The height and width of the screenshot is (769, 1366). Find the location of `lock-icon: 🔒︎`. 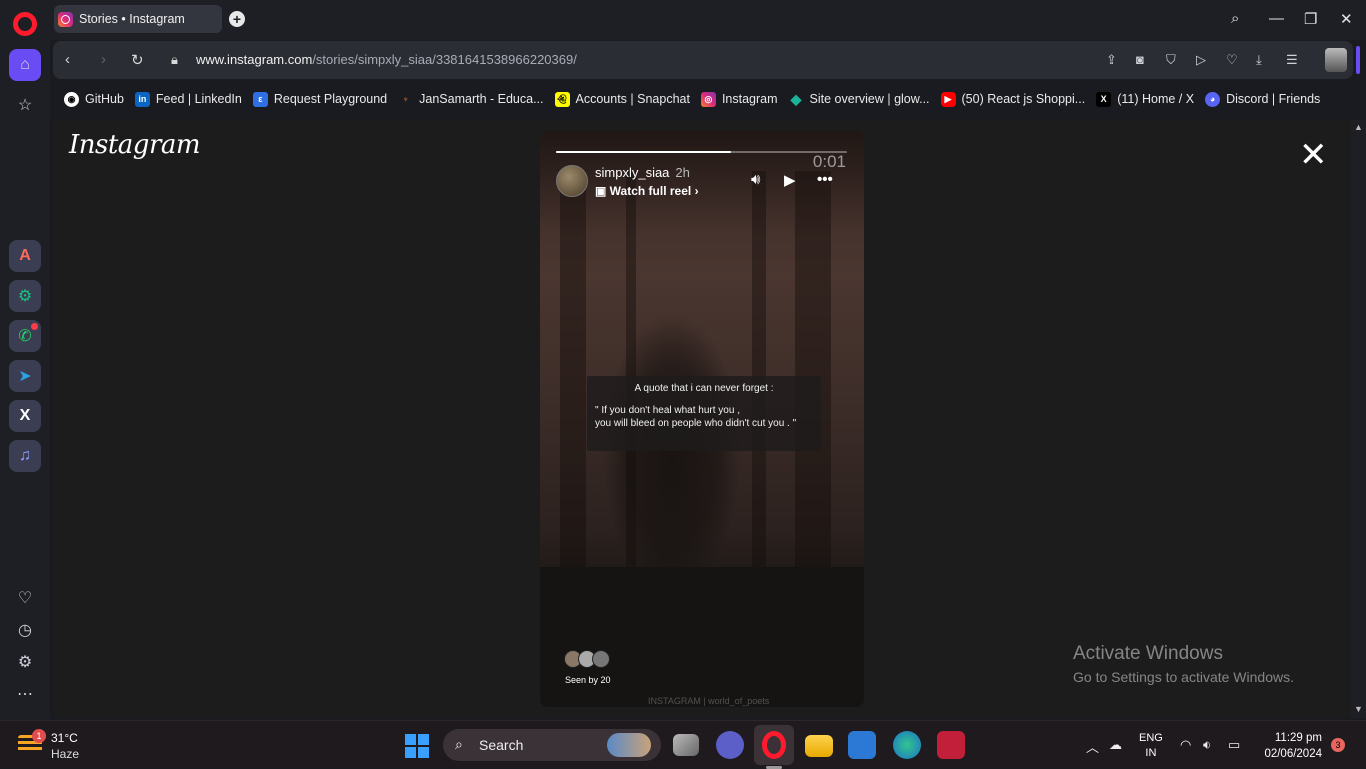

lock-icon: 🔒︎ is located at coordinates (174, 60).